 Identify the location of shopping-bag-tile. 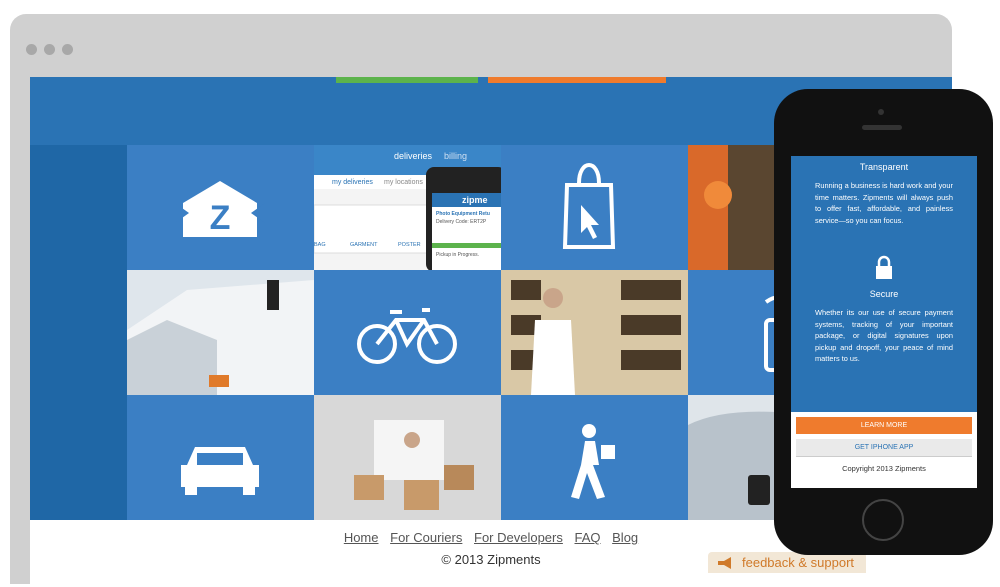
(594, 207).